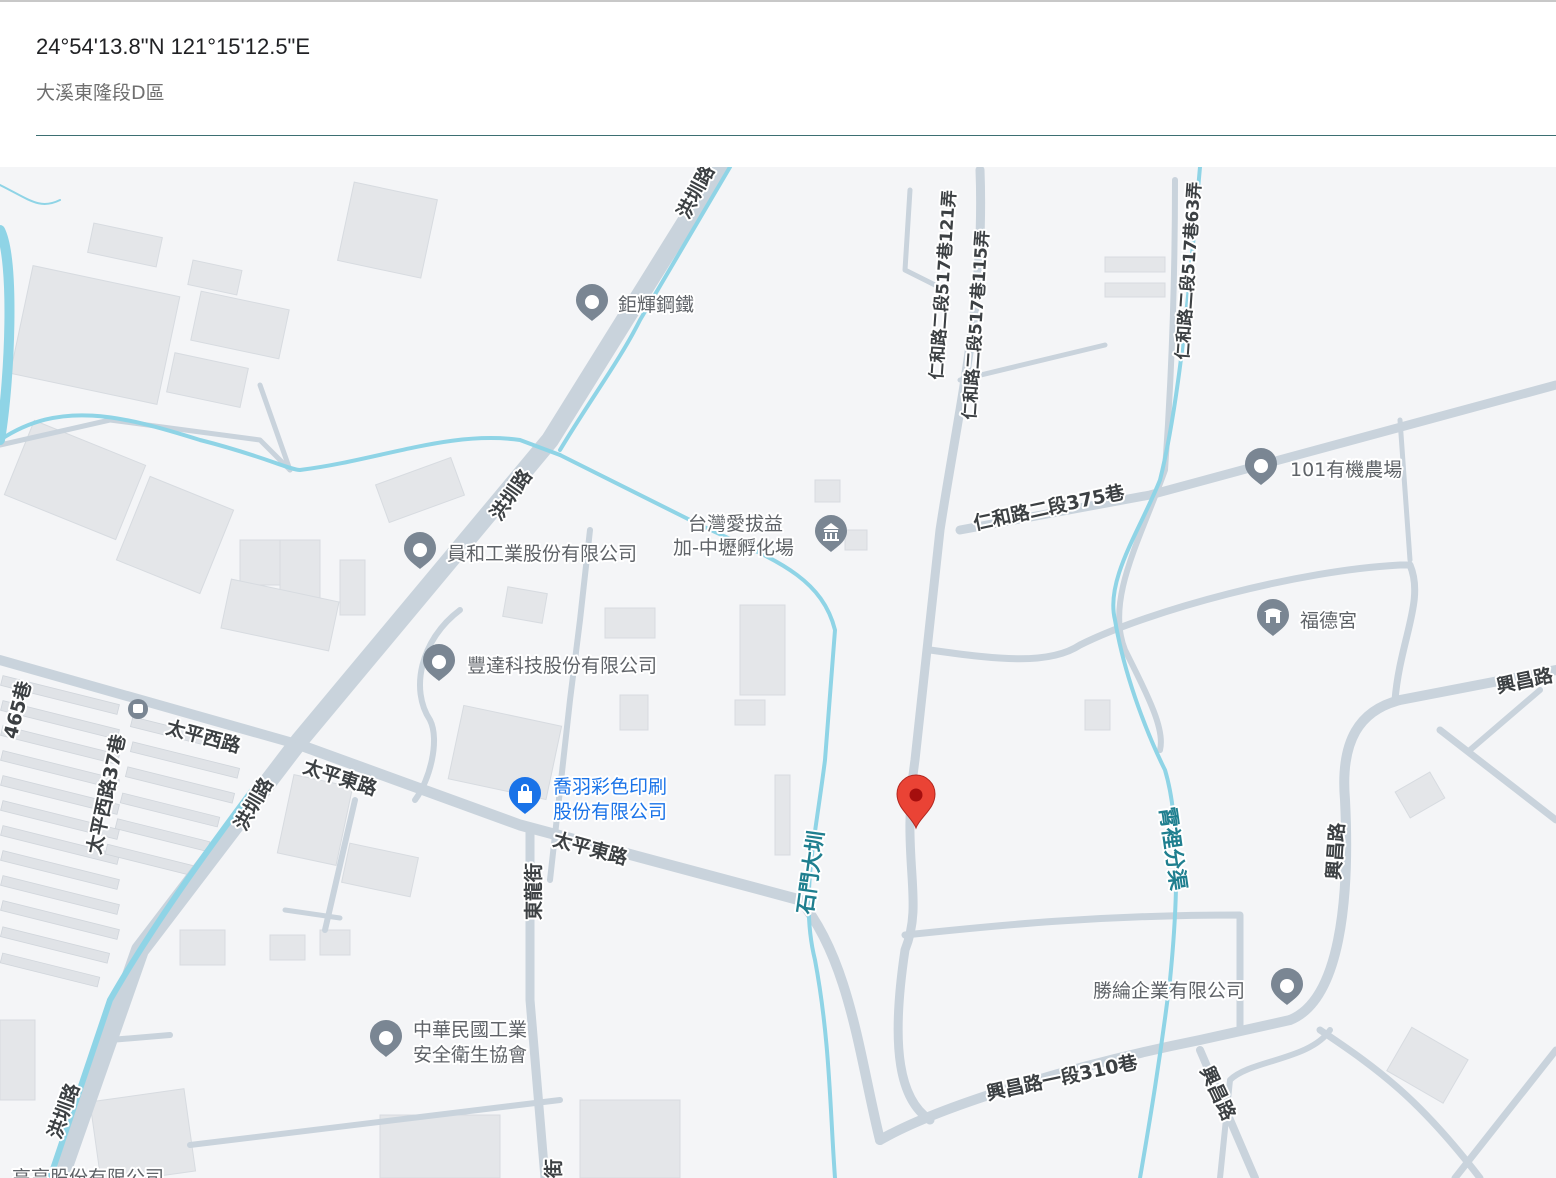 This screenshot has width=1556, height=1178. I want to click on input-underline, so click(796, 135).